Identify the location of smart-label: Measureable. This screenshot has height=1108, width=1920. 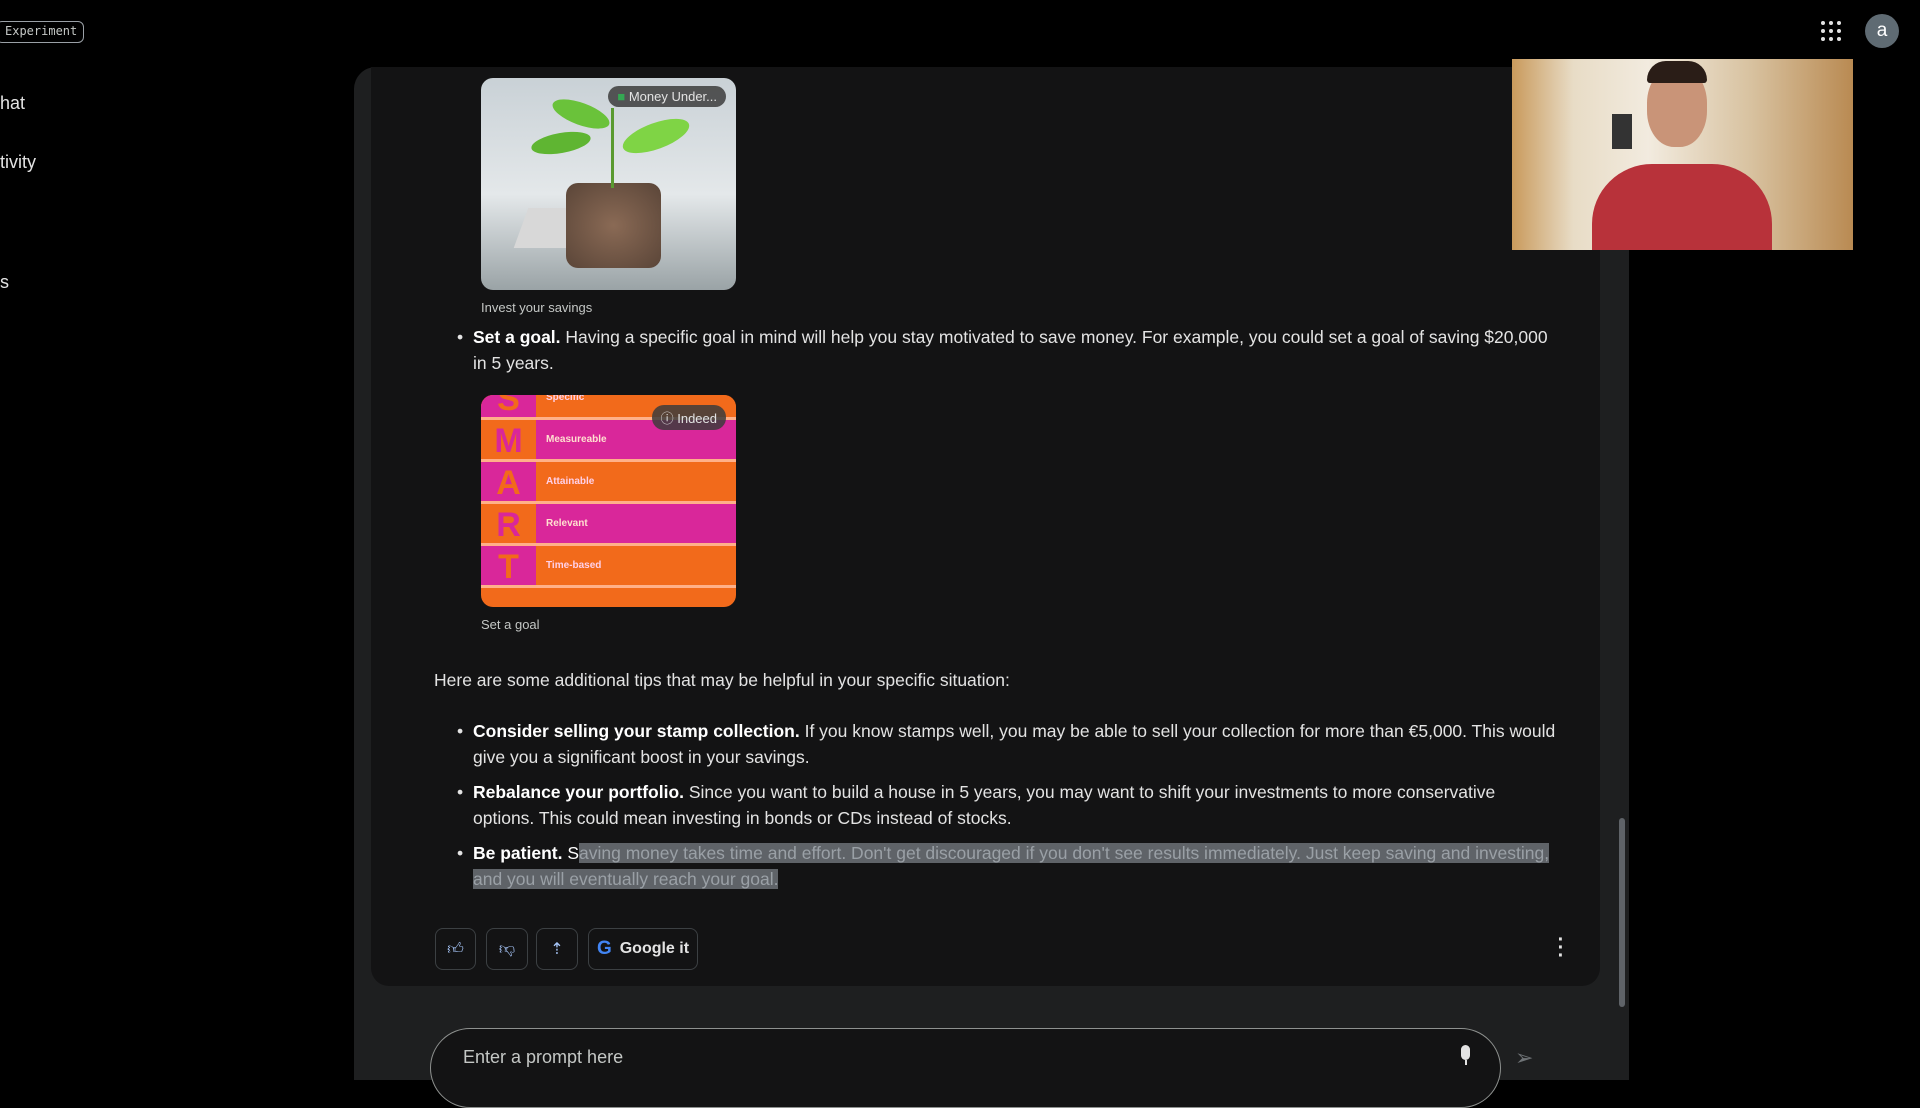
(576, 439).